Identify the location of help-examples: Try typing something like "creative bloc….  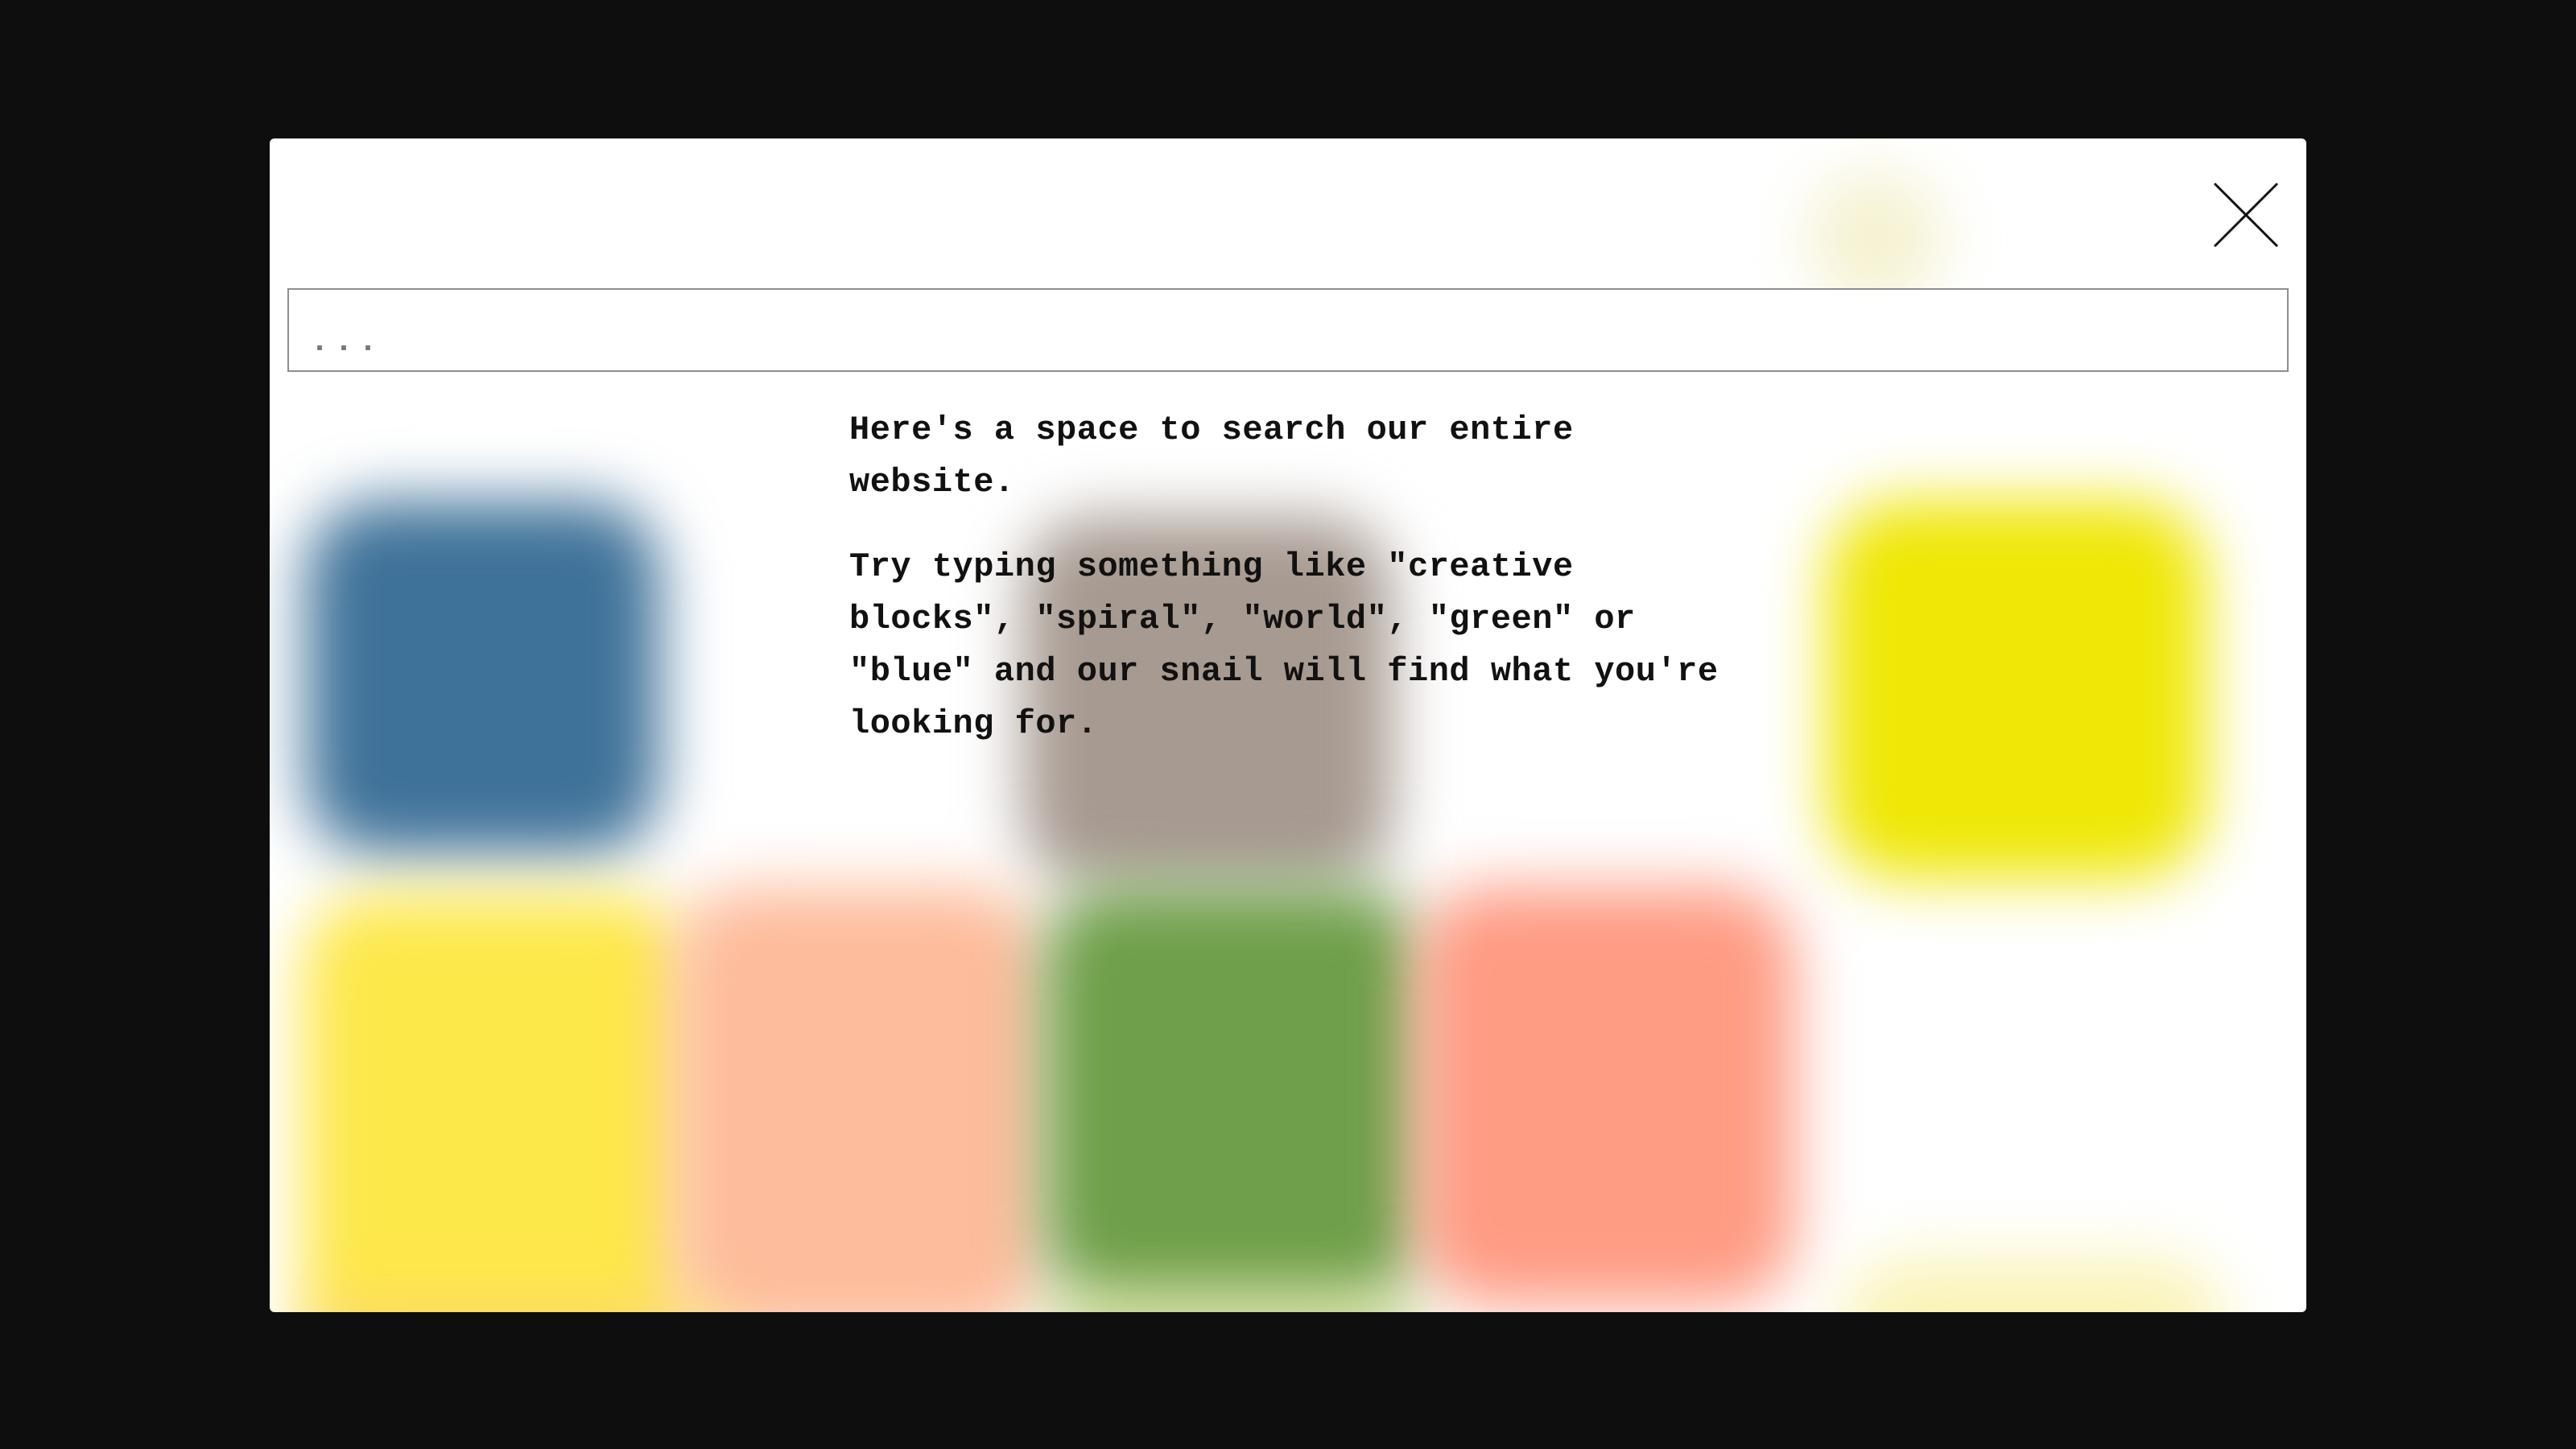
(1284, 645).